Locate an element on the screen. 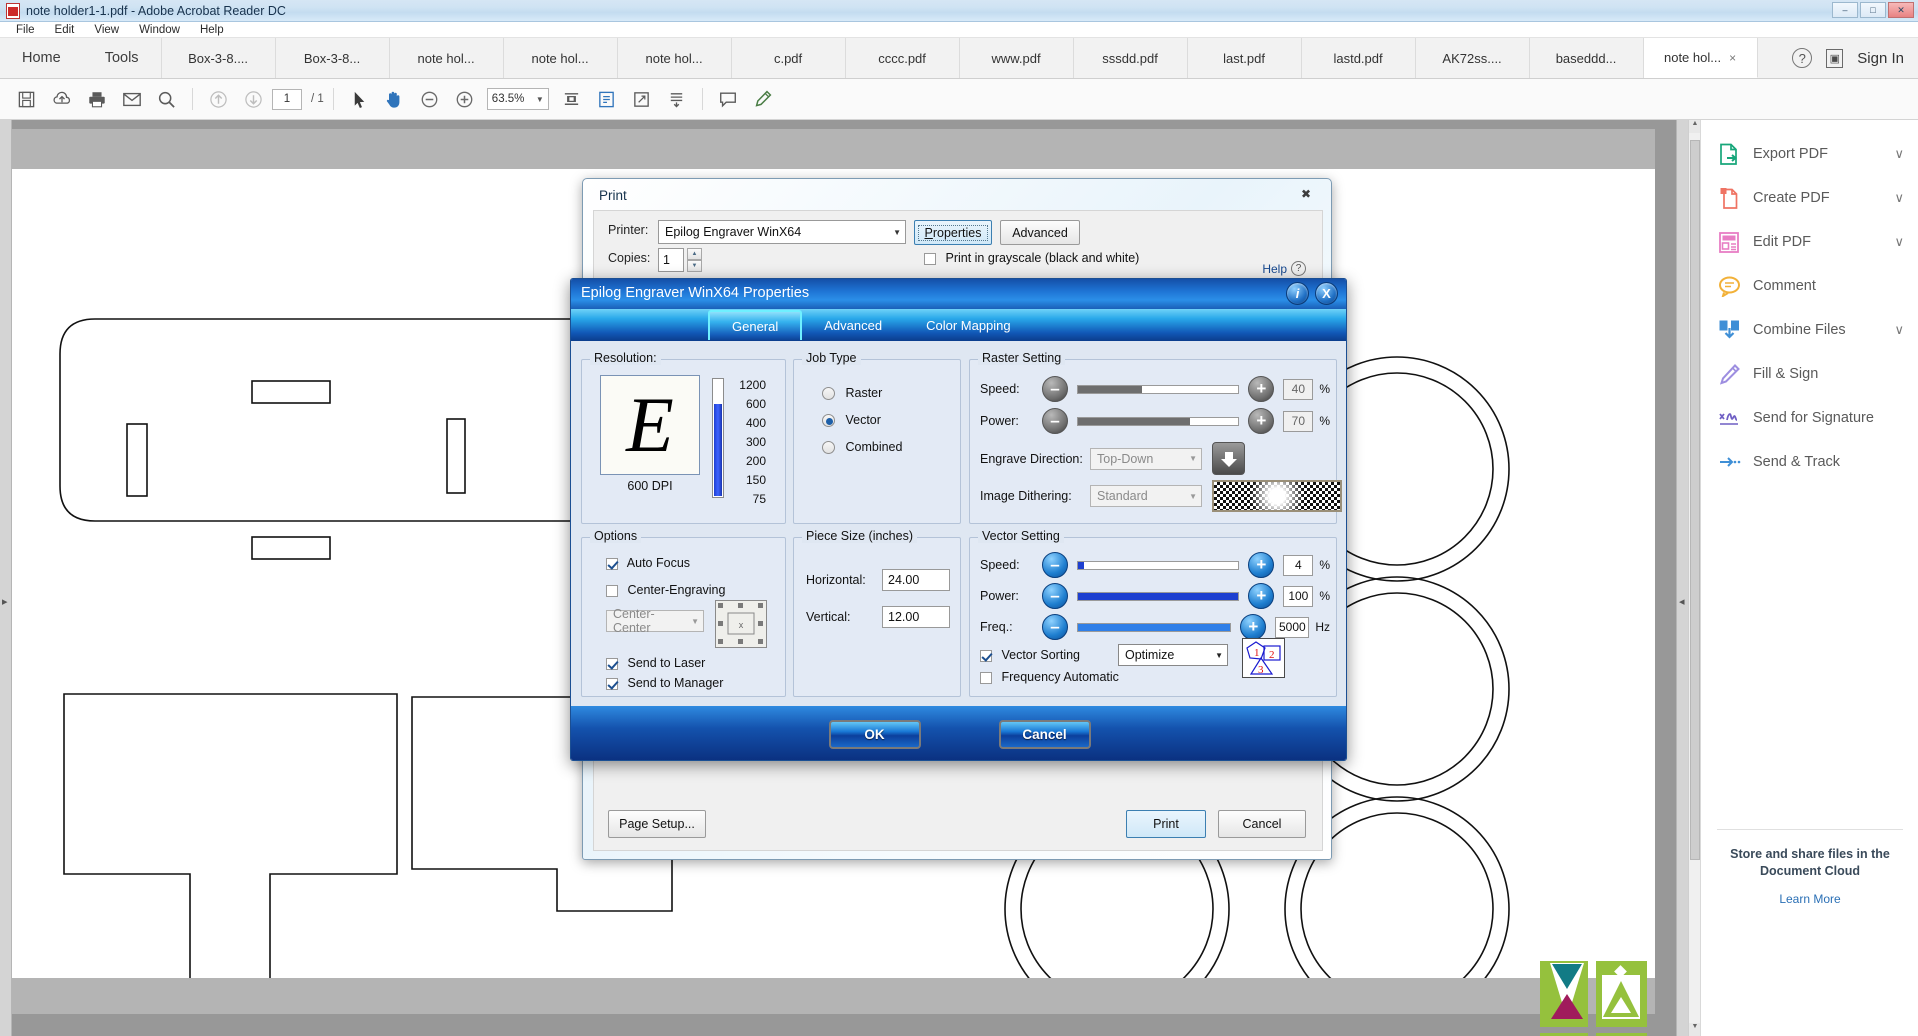  tab-document-9: last.pdf is located at coordinates (1245, 58).